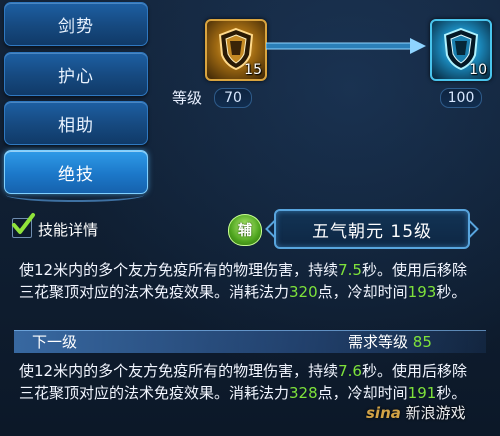  What do you see at coordinates (478, 70) in the screenshot?
I see `next-skill-level-badge: 10` at bounding box center [478, 70].